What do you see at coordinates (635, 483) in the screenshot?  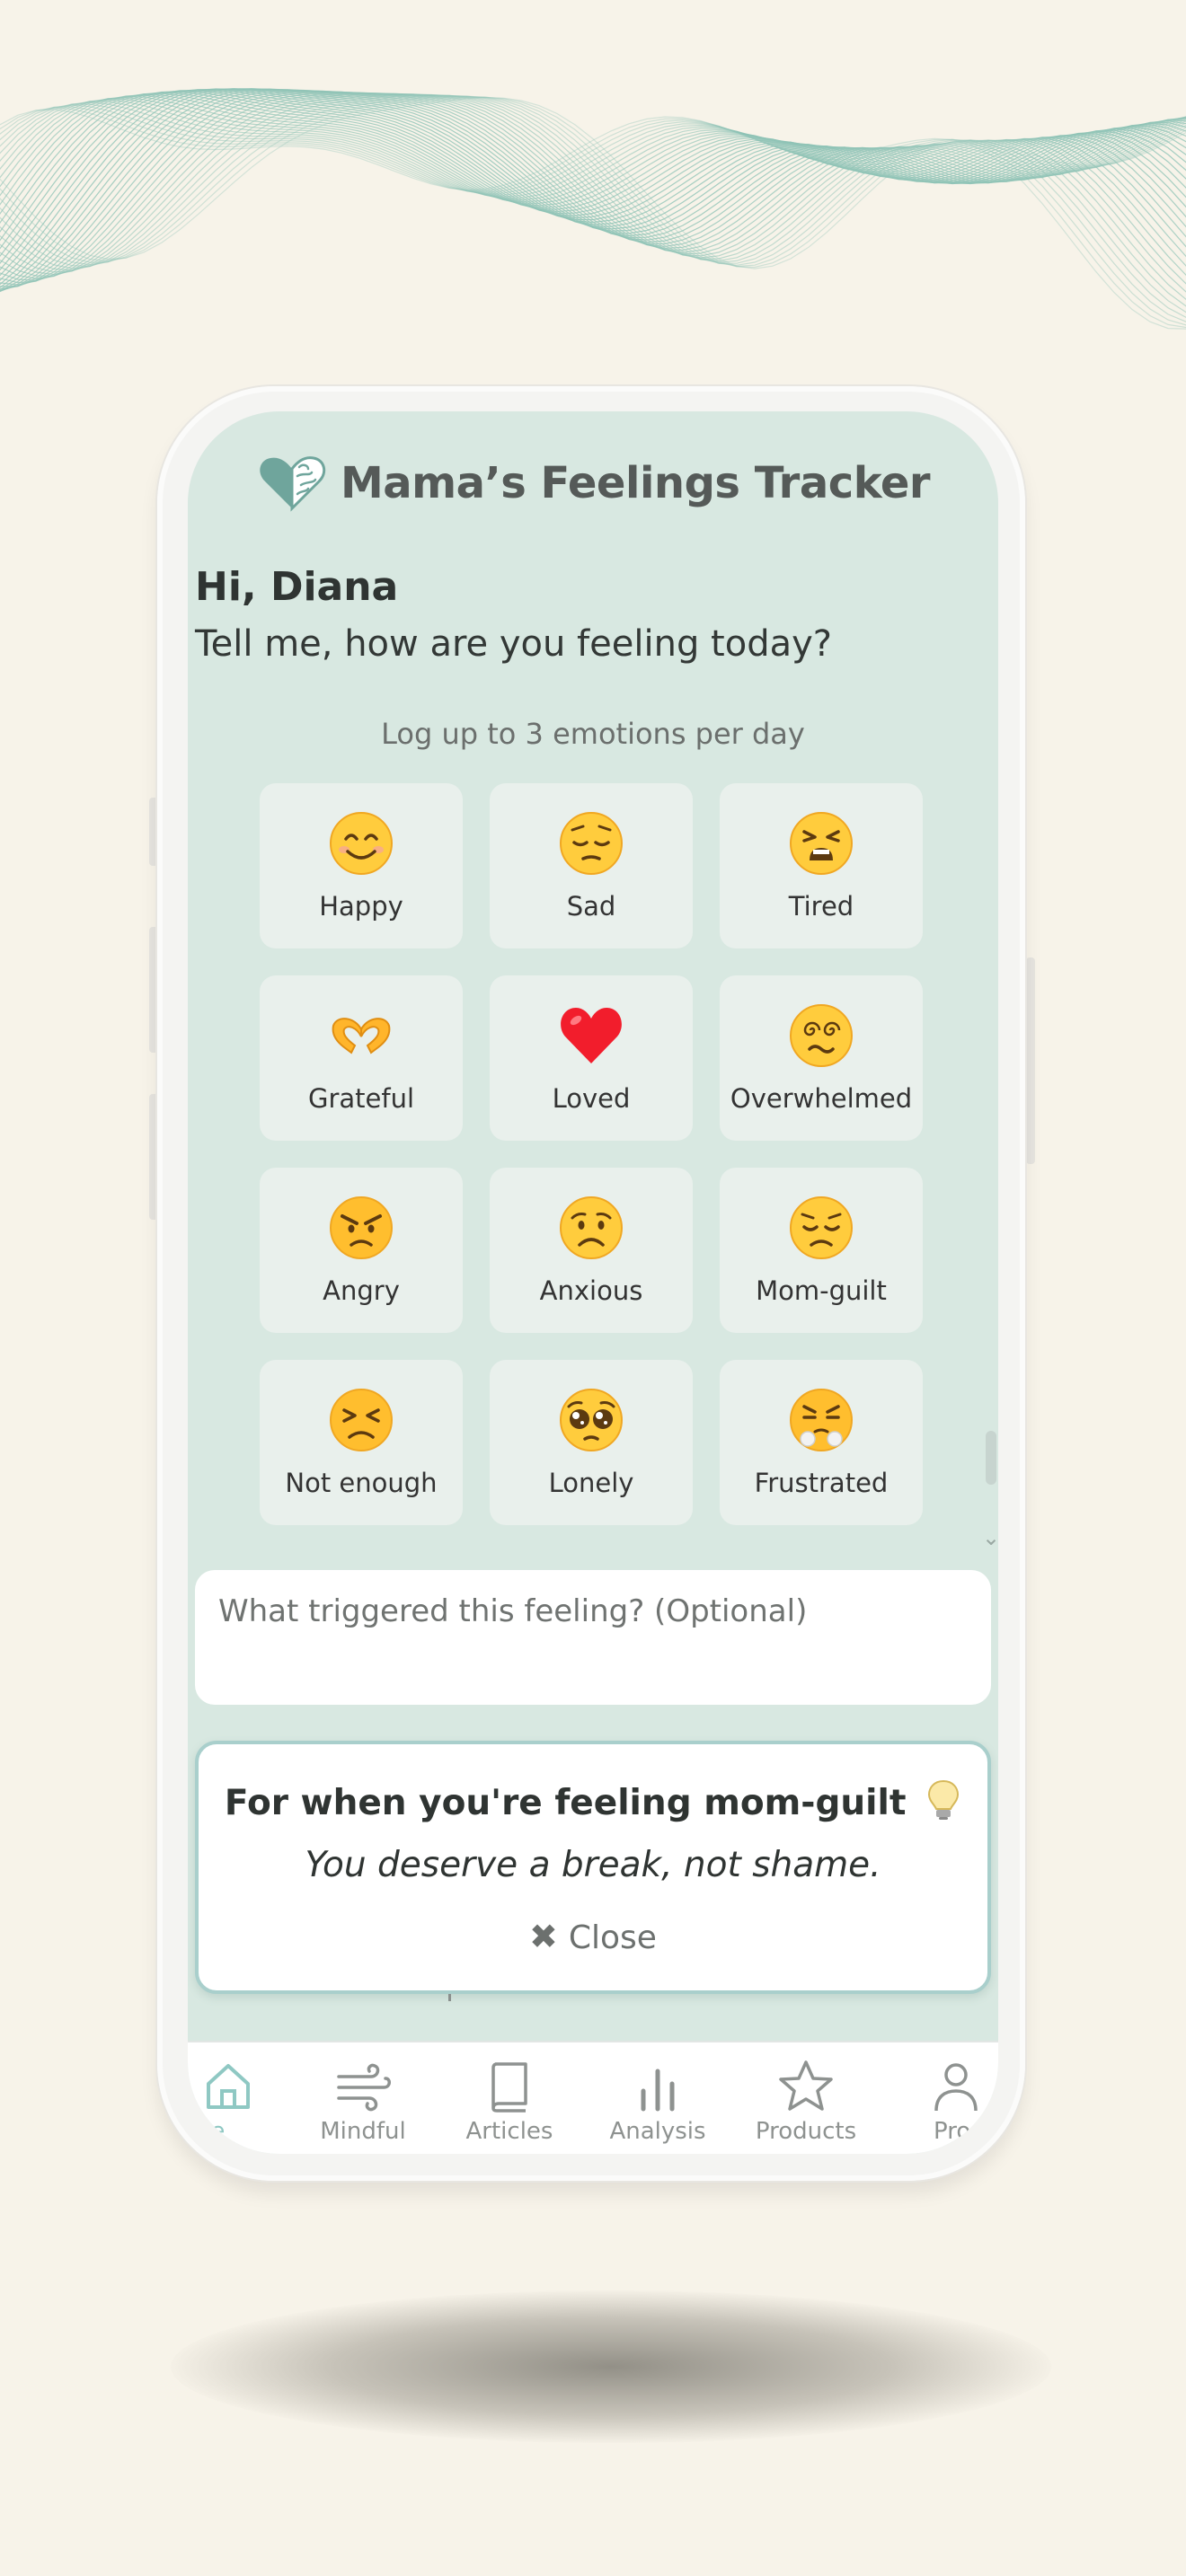 I see `app-title: Mama’s Feelings Tracker` at bounding box center [635, 483].